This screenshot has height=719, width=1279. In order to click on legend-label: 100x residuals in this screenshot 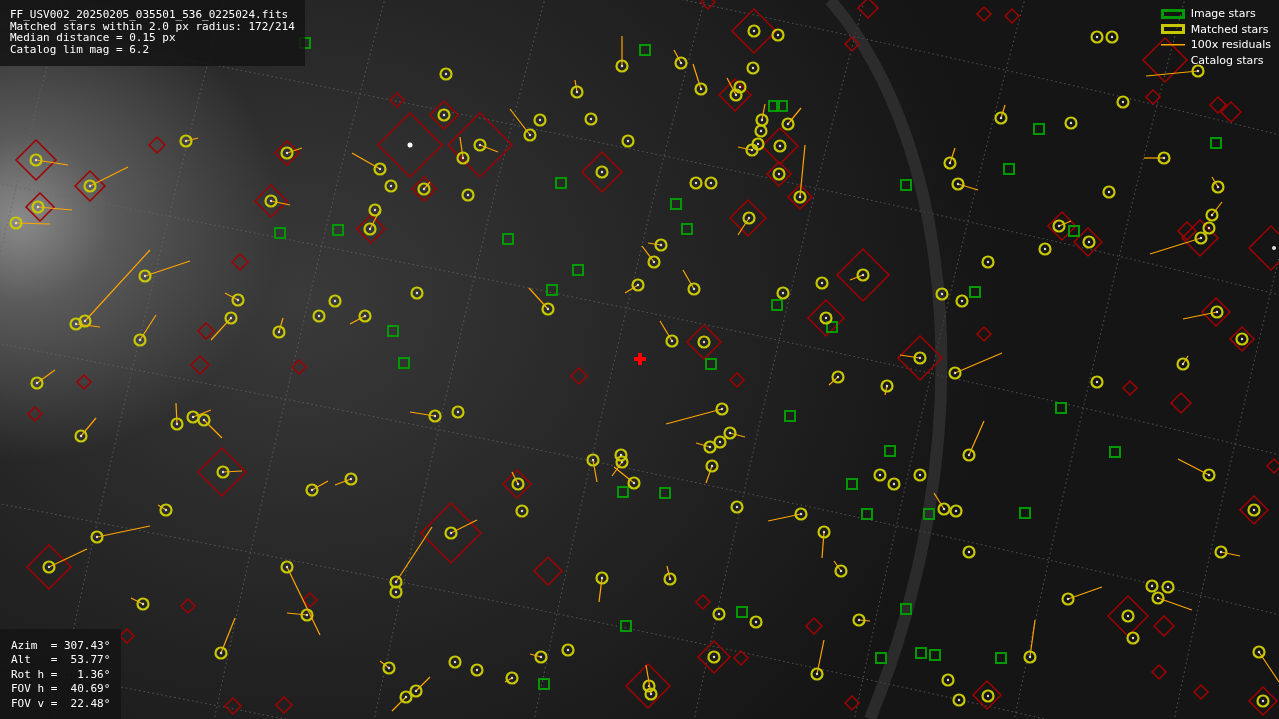, I will do `click(1230, 45)`.